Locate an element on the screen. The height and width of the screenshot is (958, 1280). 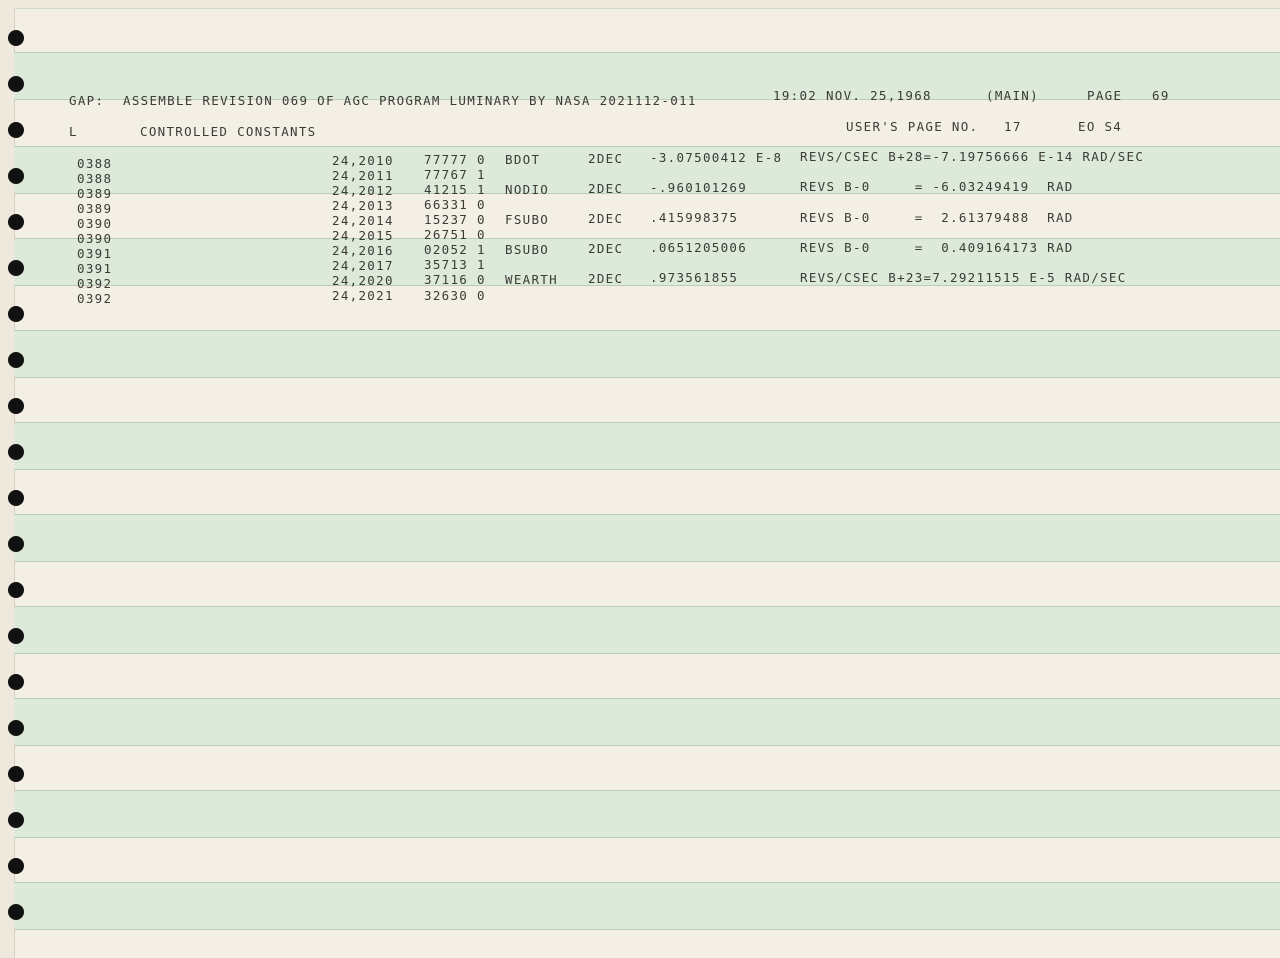
symbol-label: NODIO is located at coordinates (527, 189).